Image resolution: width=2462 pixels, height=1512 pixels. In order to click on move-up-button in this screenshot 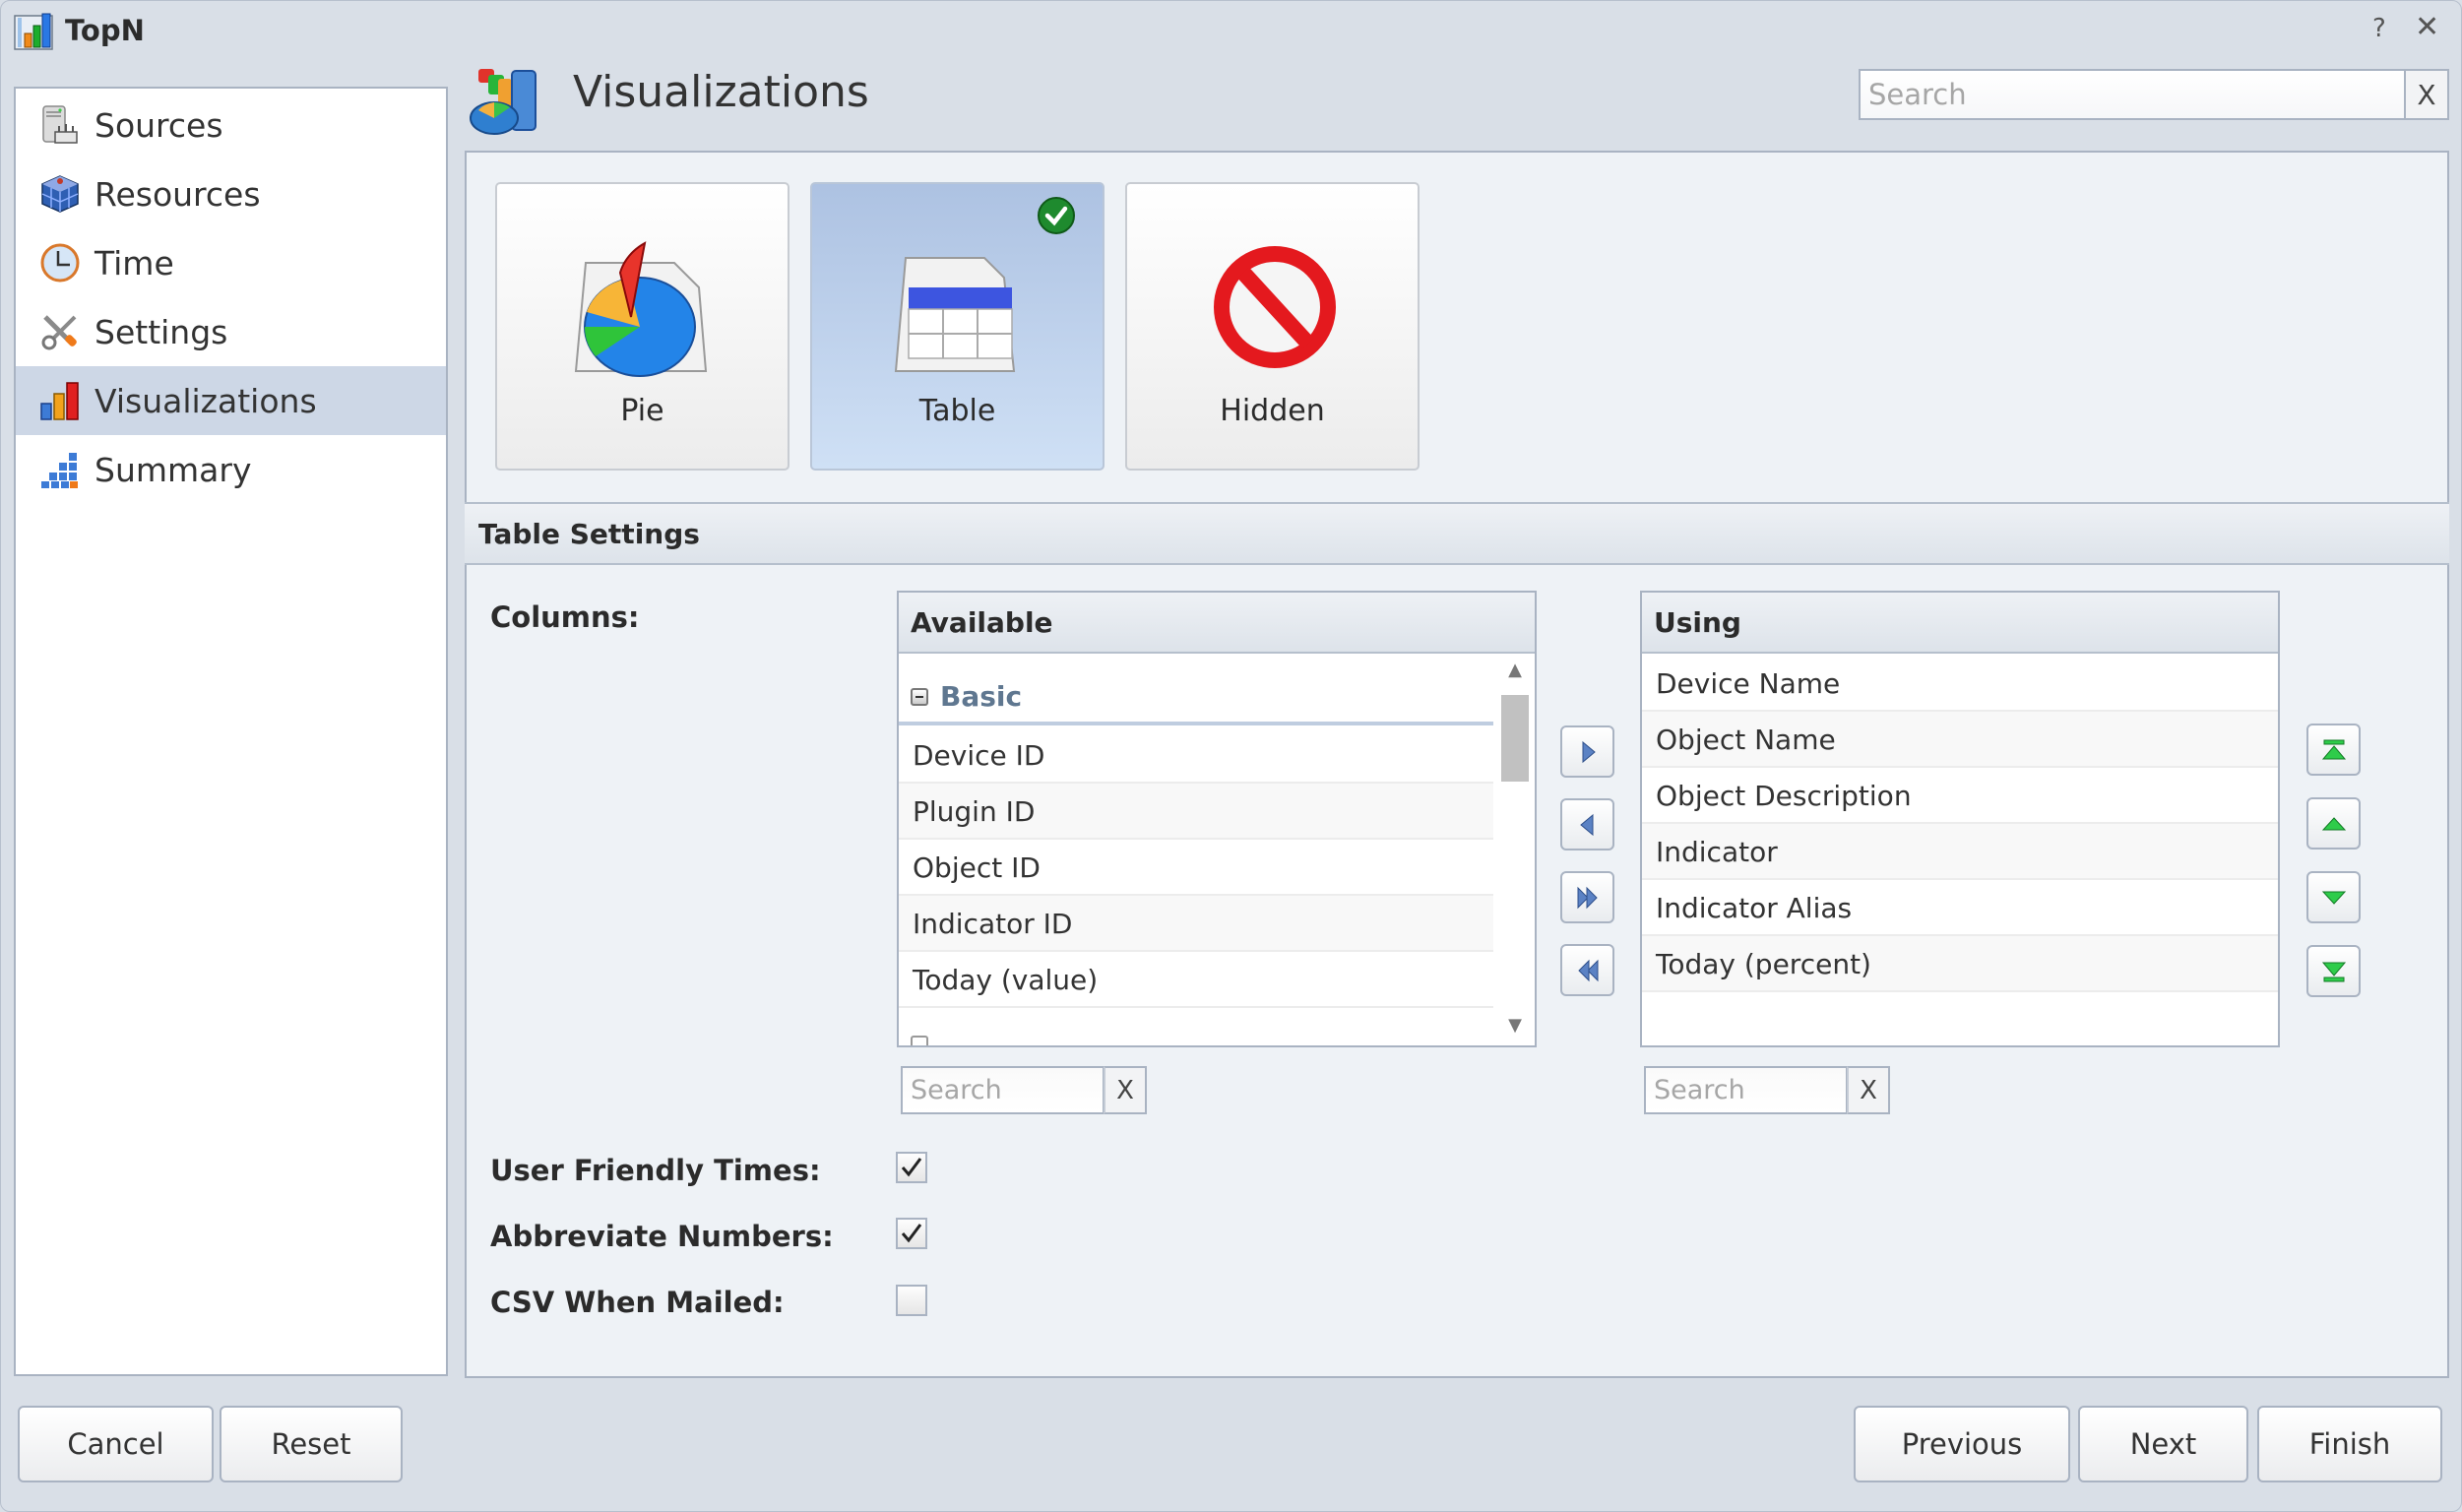, I will do `click(2333, 823)`.